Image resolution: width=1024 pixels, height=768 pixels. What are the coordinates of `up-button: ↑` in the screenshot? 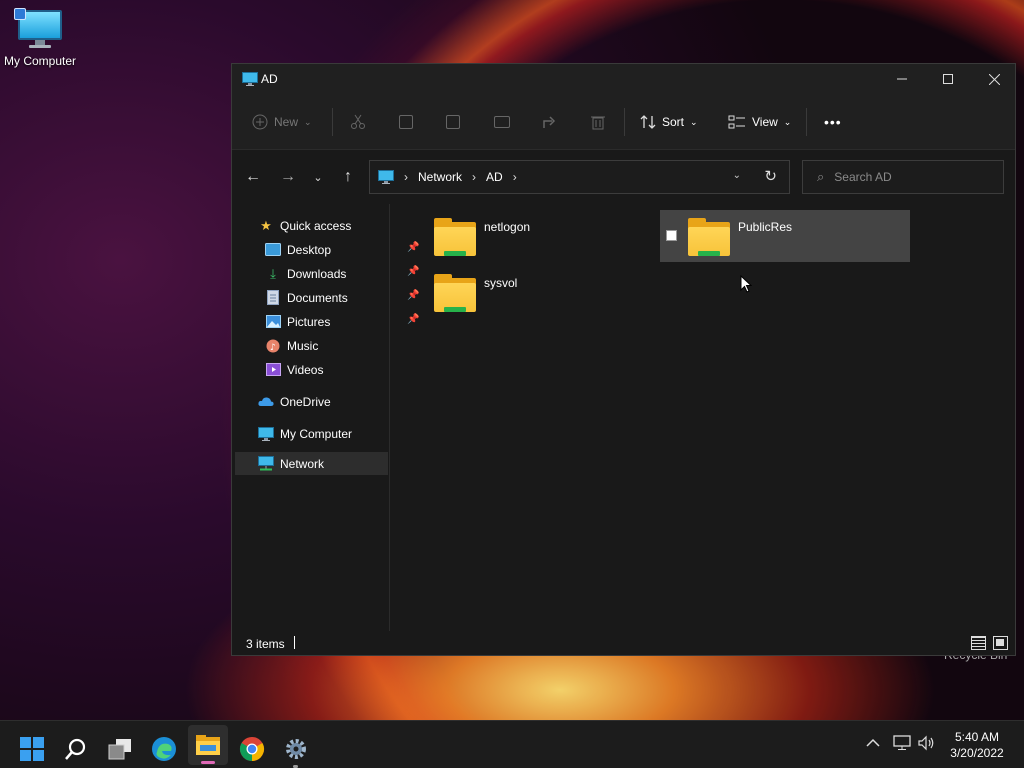 It's located at (348, 177).